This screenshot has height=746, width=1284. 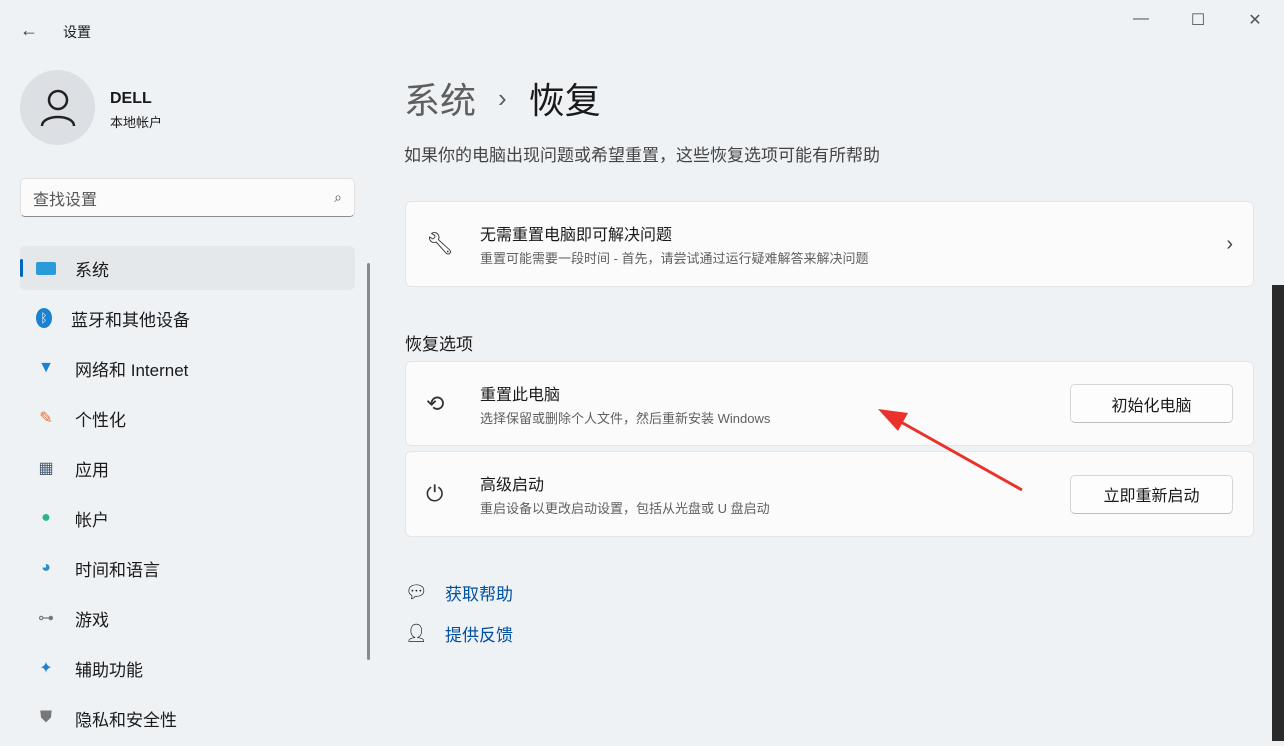 What do you see at coordinates (564, 100) in the screenshot?
I see `page-title: 恢复` at bounding box center [564, 100].